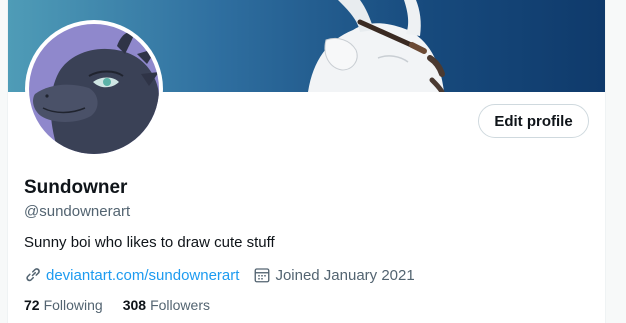  I want to click on link-icon, so click(33, 275).